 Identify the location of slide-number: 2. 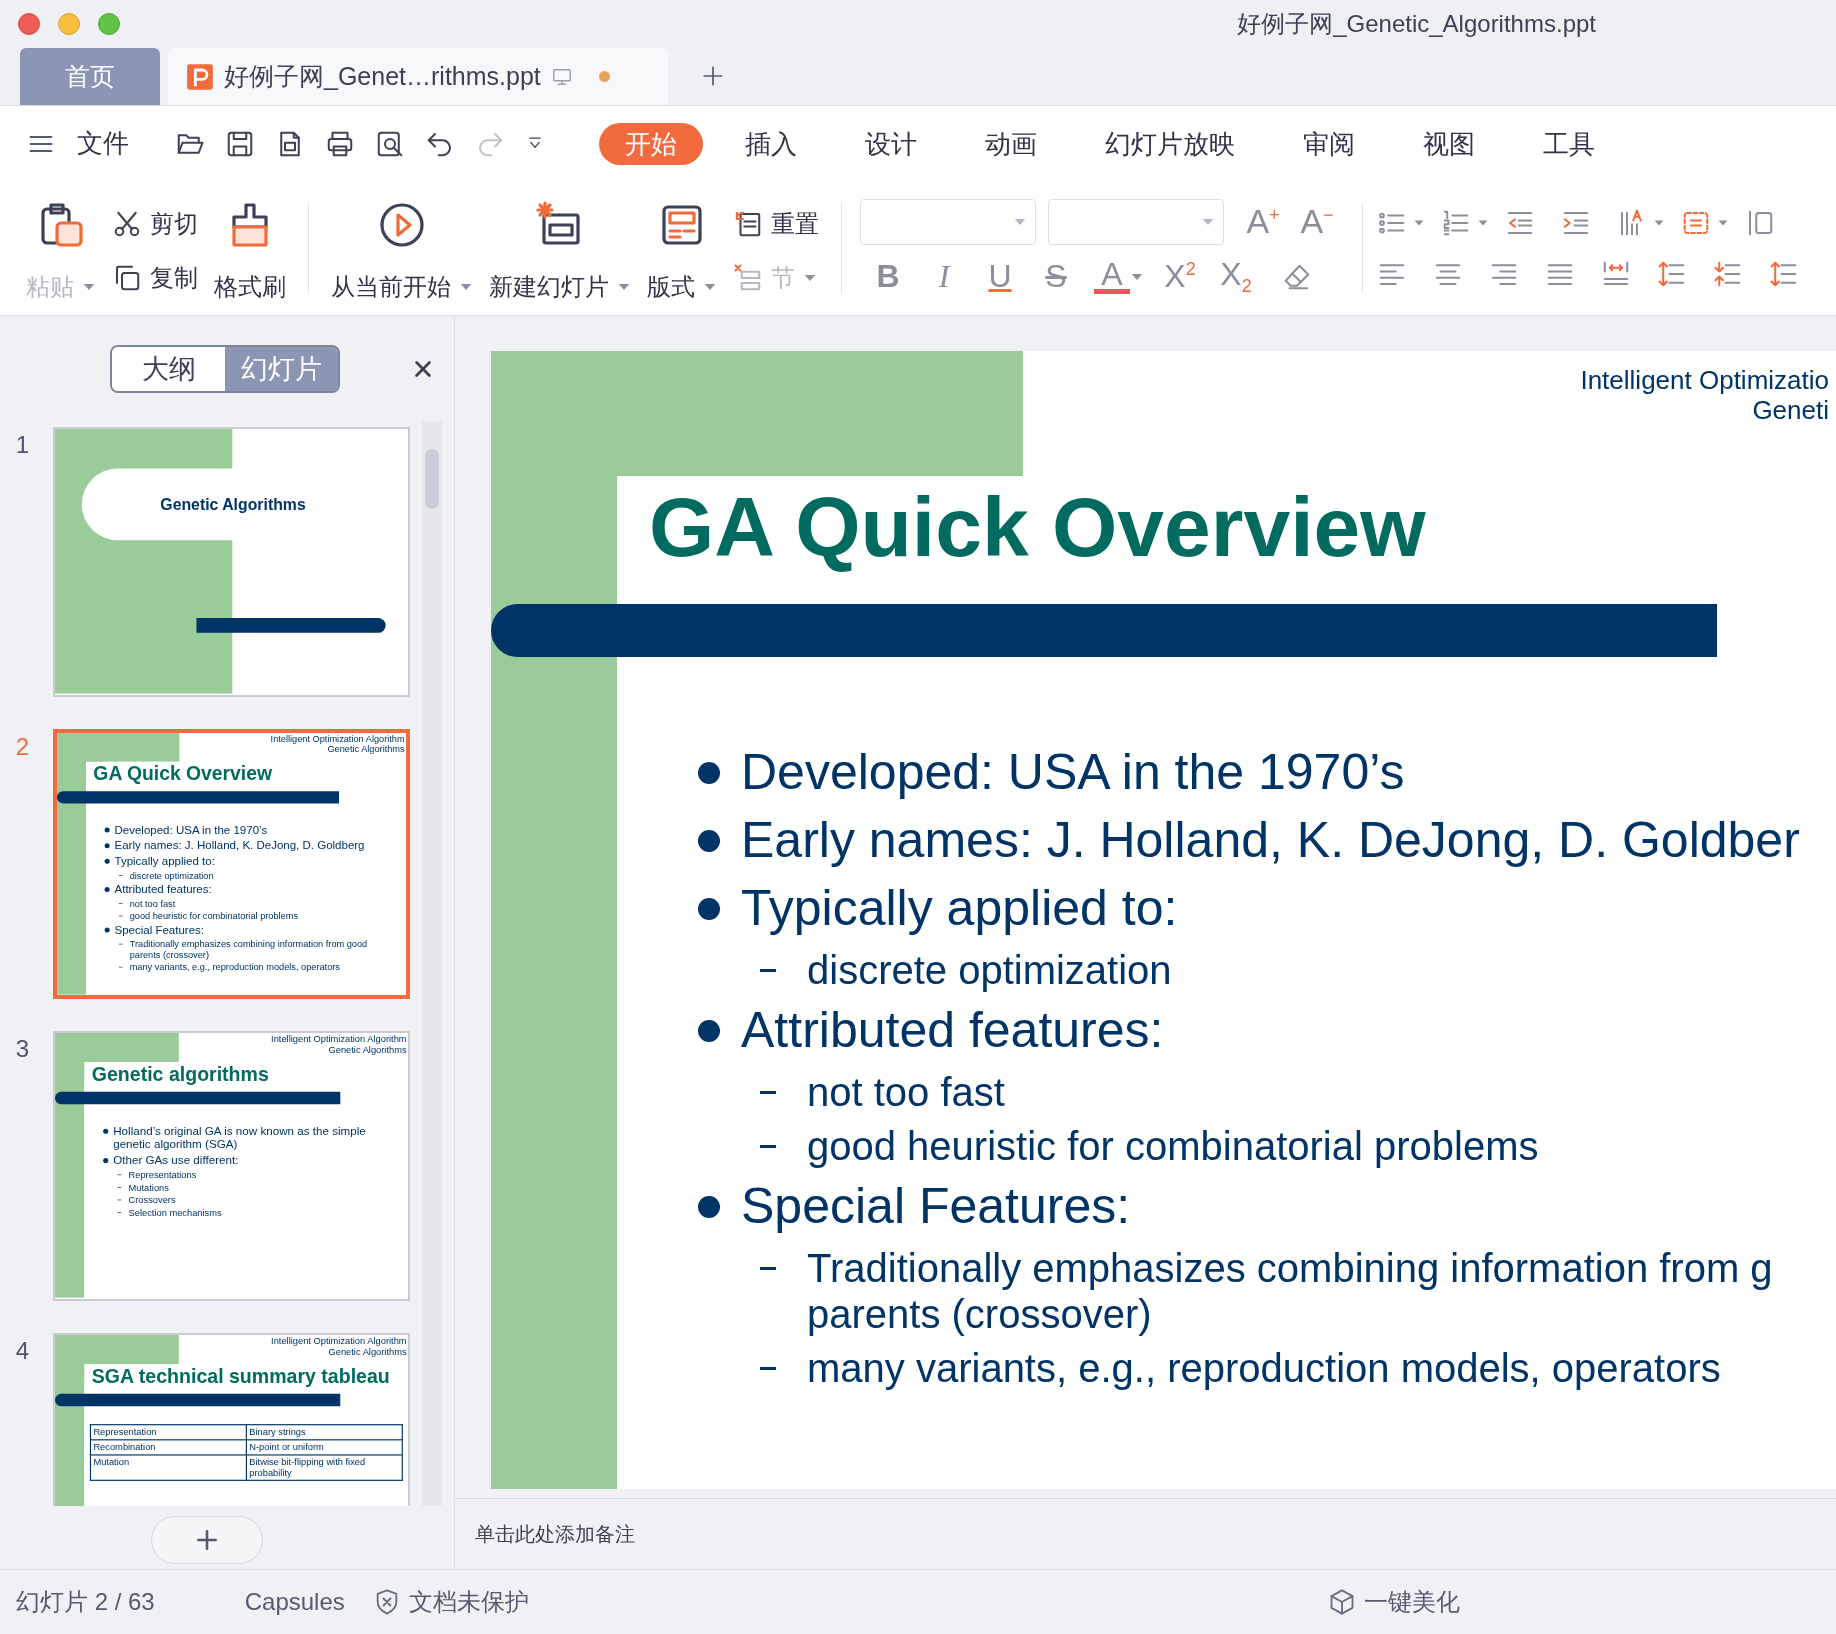
(22, 746).